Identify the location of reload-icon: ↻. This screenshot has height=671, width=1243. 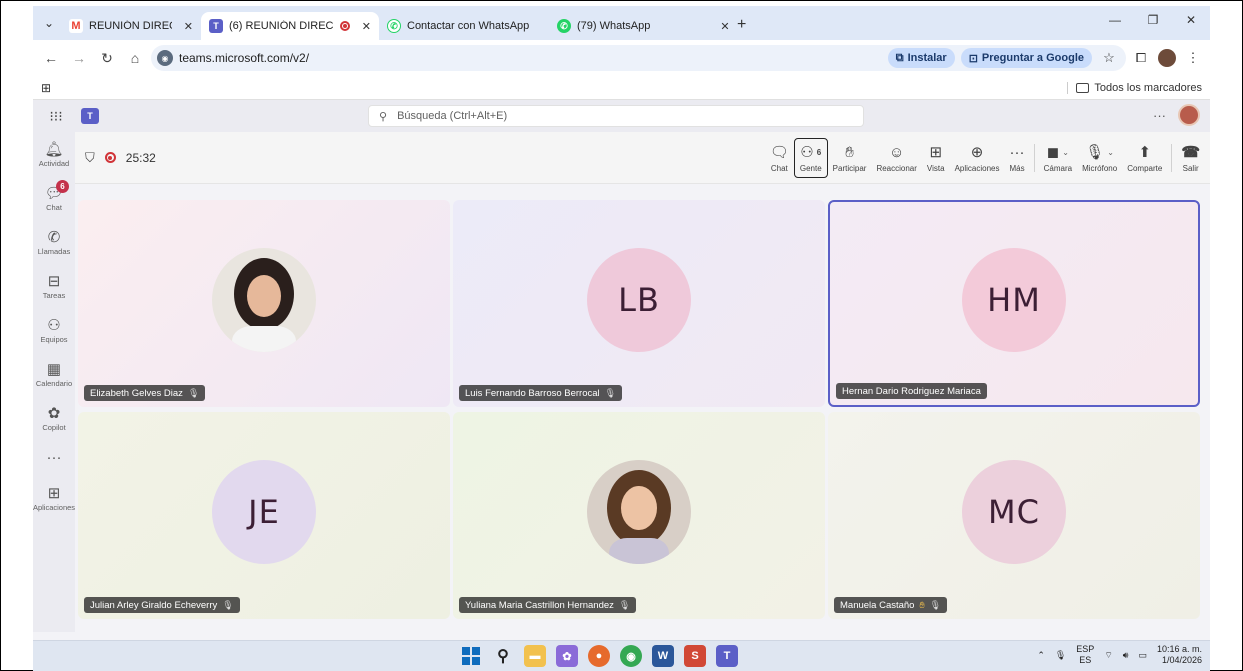
(107, 58).